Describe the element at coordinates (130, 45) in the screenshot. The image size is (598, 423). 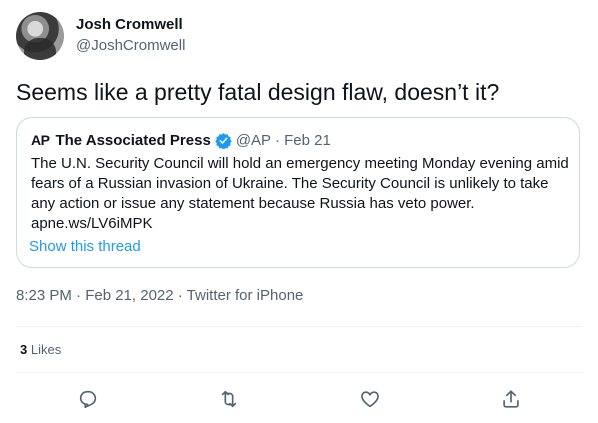
I see `author-handle: @JoshCromwell` at that location.